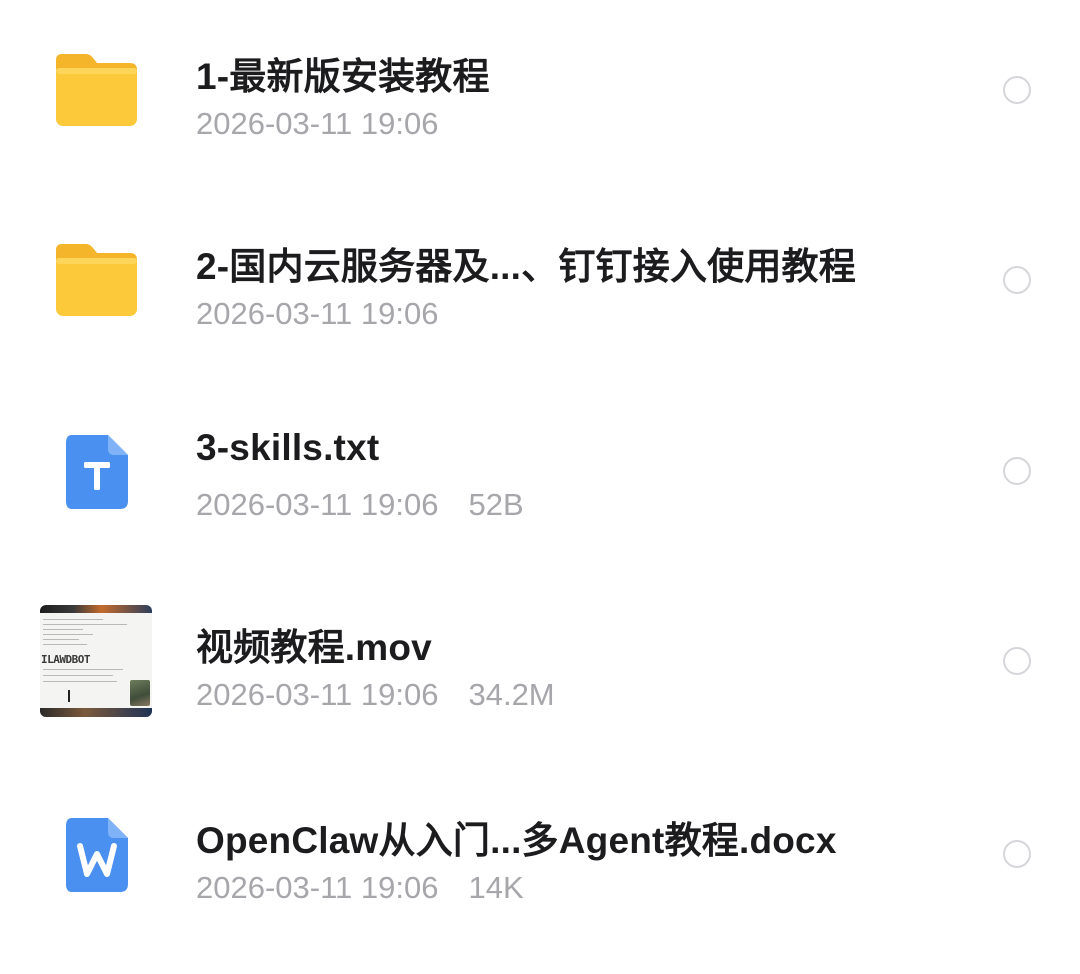 This screenshot has width=1080, height=974. I want to click on file-meta: 2026-03-11 19:06 52B, so click(360, 505).